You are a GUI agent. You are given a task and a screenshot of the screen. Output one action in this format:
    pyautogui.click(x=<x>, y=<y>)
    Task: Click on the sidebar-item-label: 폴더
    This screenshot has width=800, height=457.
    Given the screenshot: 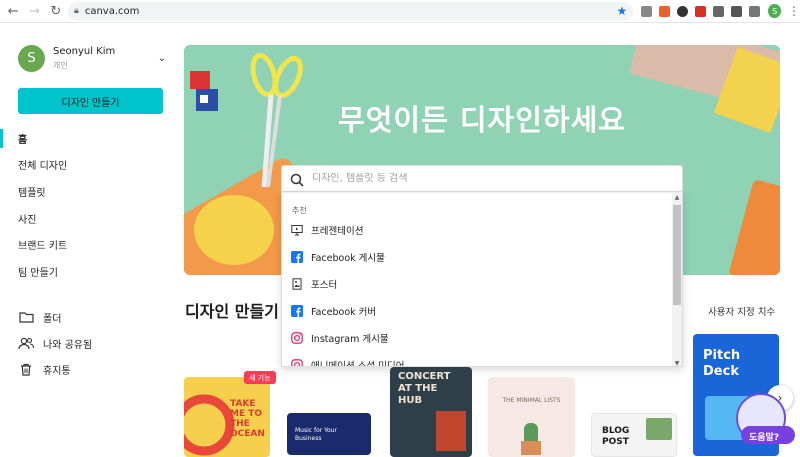 What is the action you would take?
    pyautogui.click(x=52, y=319)
    